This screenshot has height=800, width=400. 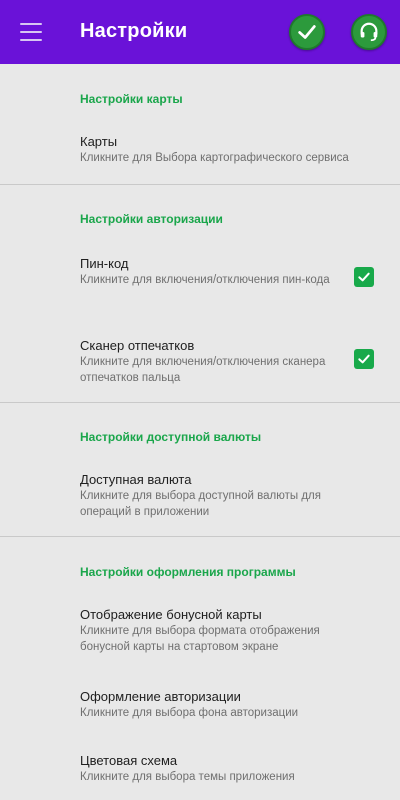 I want to click on setting-subtitle: Кликните для выбора фона авторизации, so click(x=189, y=713).